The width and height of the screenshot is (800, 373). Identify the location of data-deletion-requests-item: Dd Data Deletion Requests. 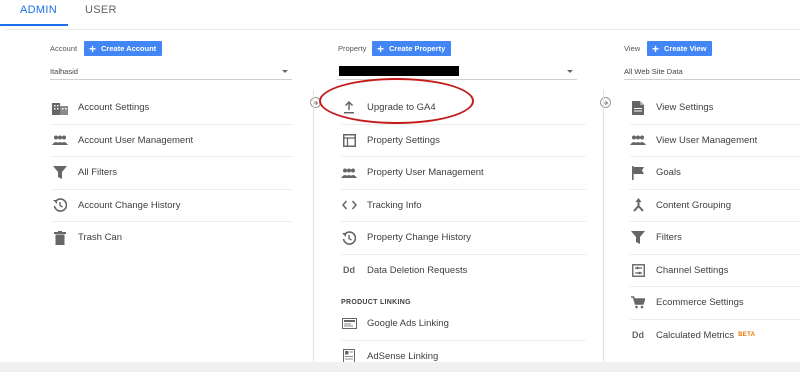
(463, 271).